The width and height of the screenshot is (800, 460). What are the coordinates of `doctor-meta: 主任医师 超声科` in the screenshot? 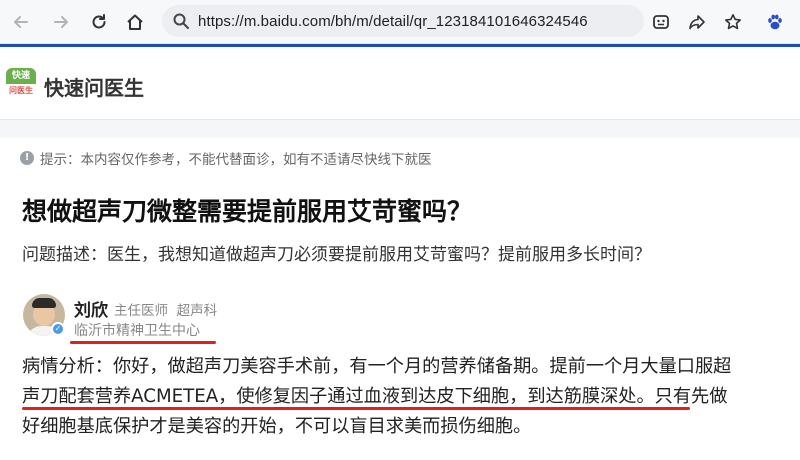 It's located at (165, 309).